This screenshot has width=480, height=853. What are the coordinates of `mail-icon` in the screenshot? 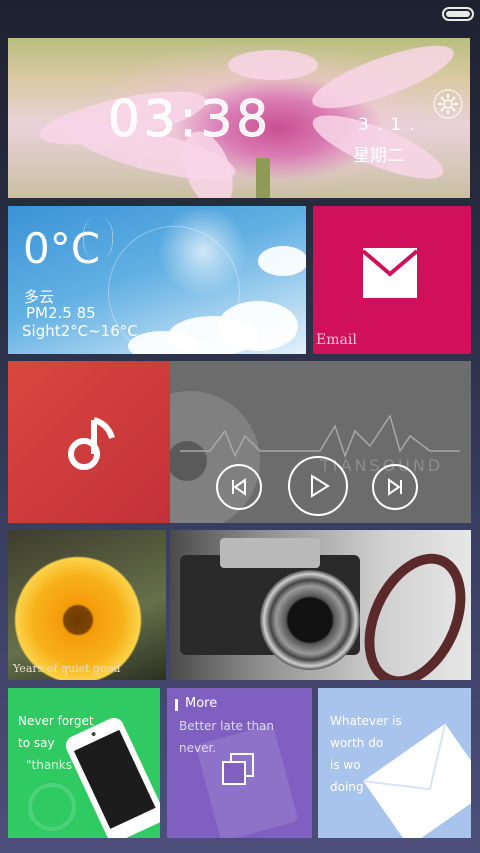 It's located at (390, 273).